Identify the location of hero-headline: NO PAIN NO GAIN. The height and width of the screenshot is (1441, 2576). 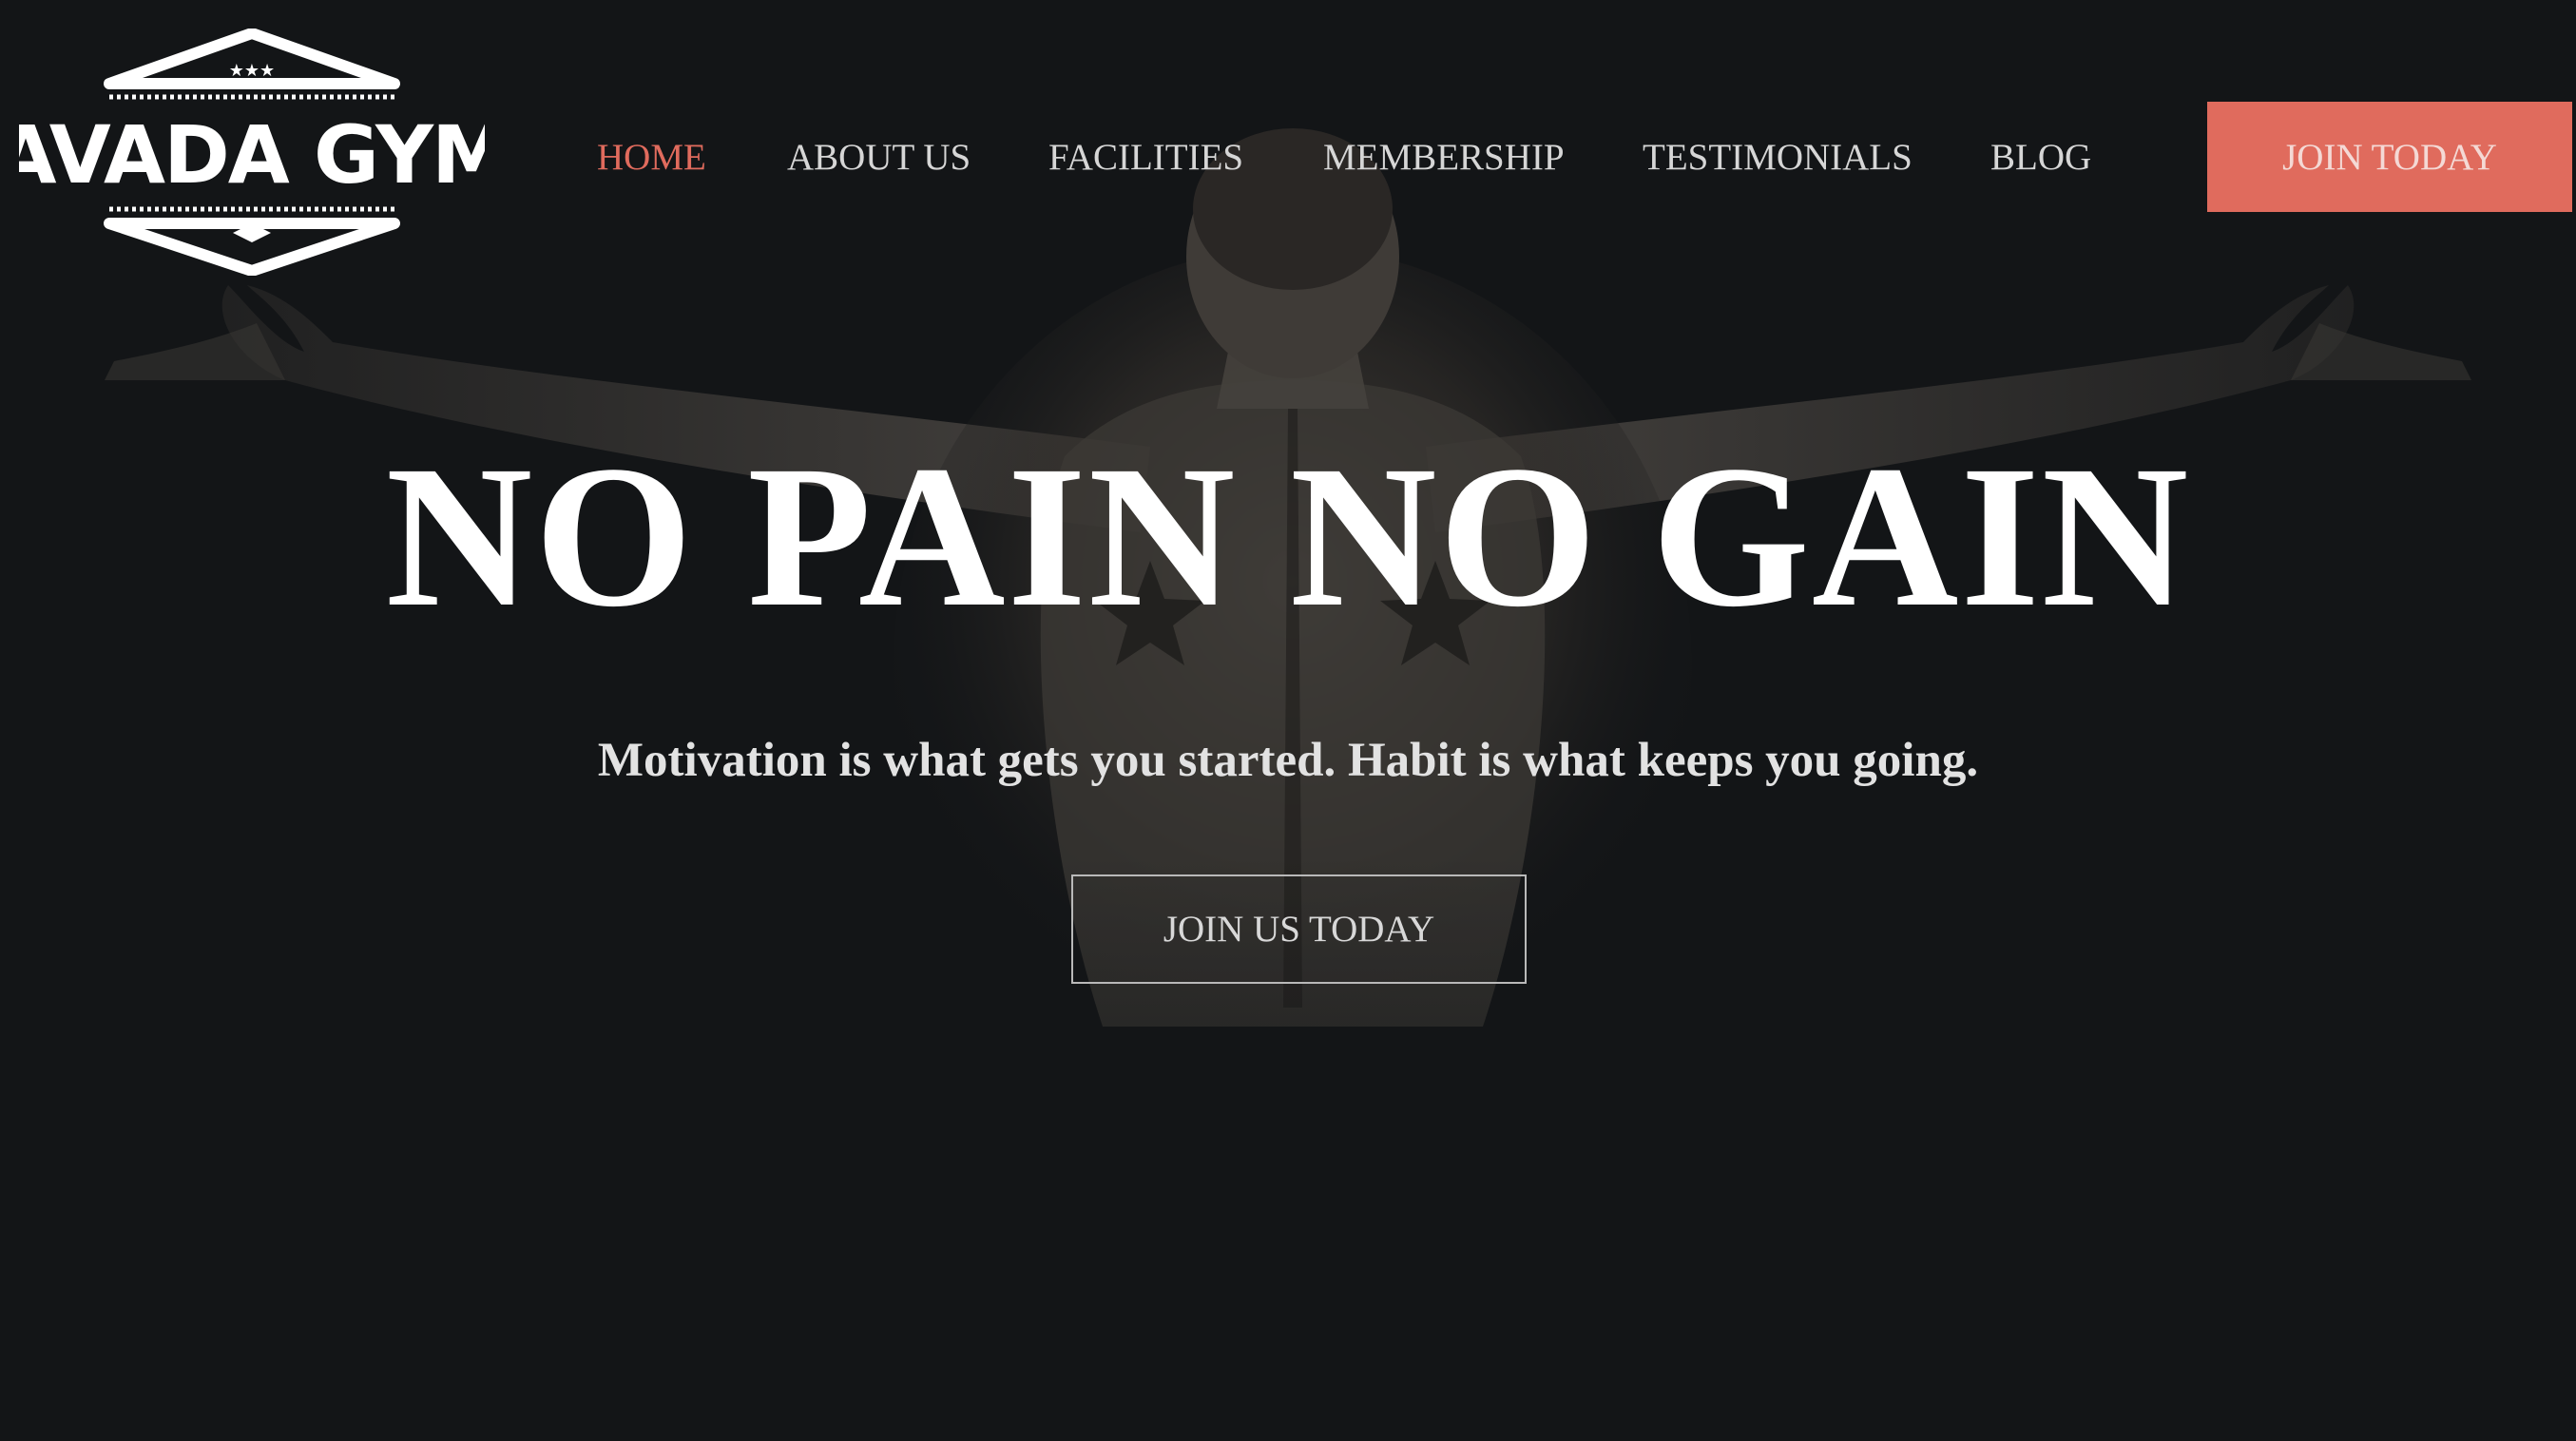
(1288, 536).